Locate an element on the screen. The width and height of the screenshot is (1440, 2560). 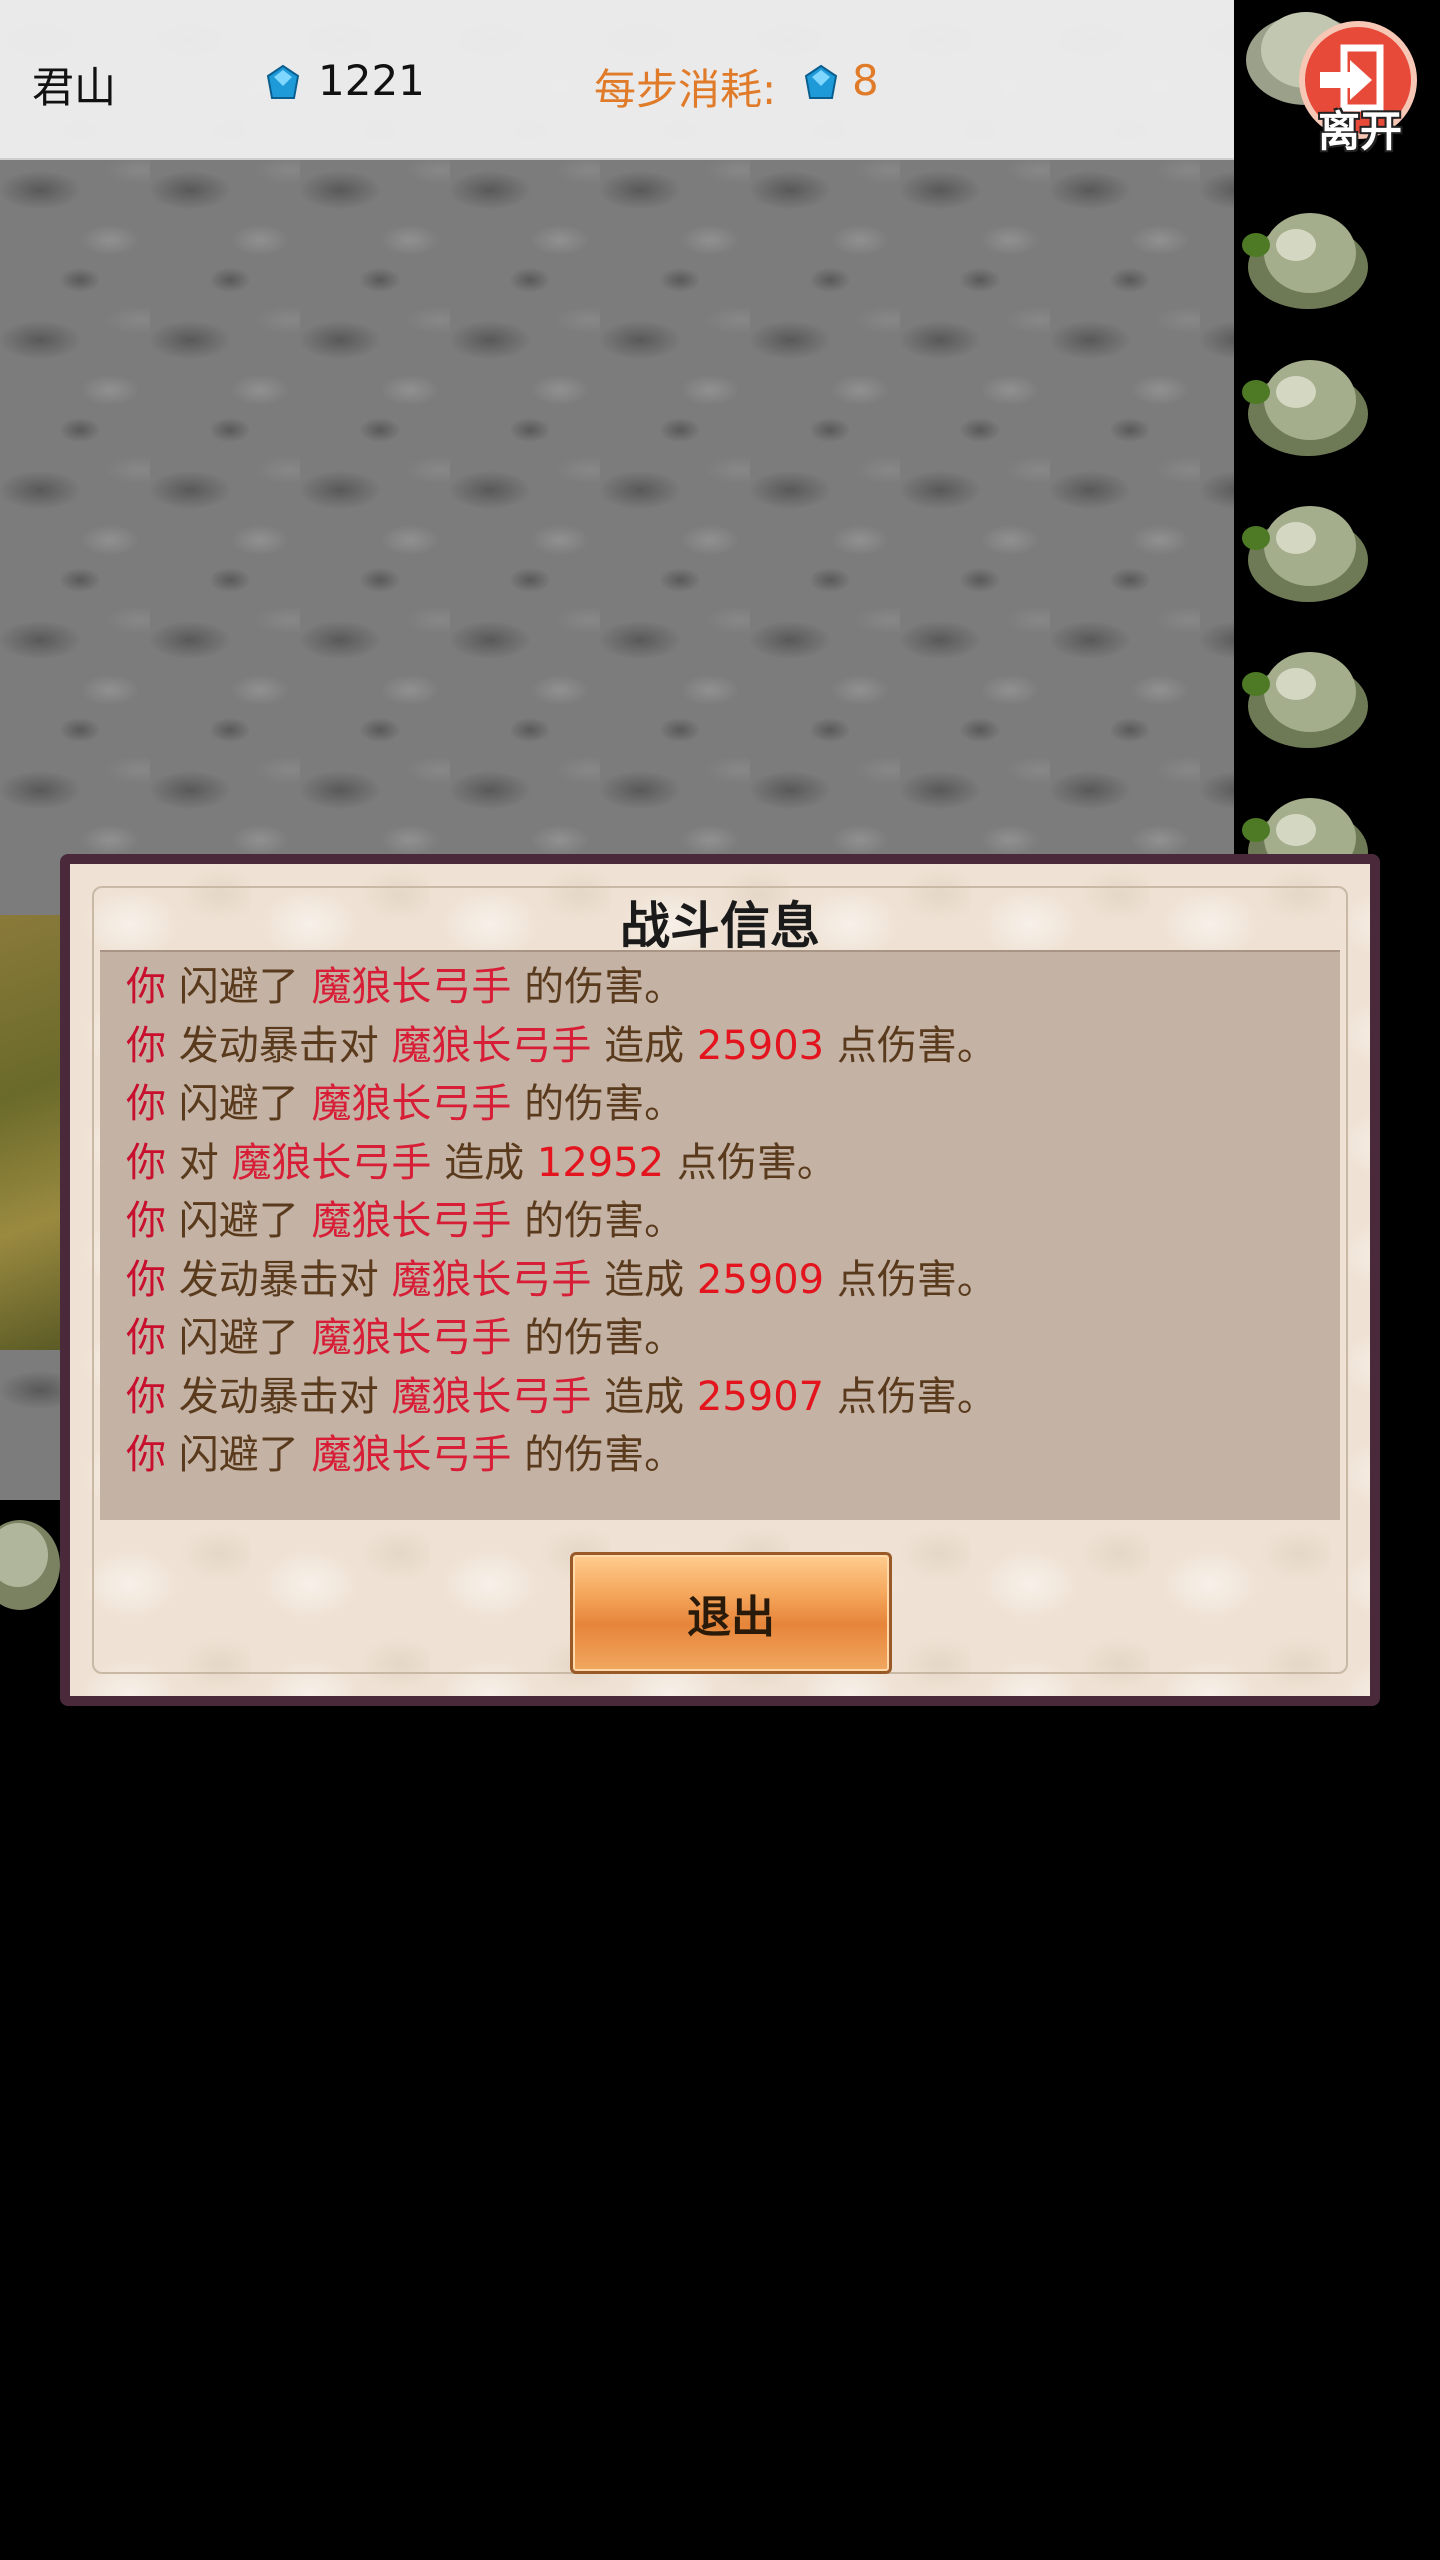
log-damage: 25903 is located at coordinates (760, 1045).